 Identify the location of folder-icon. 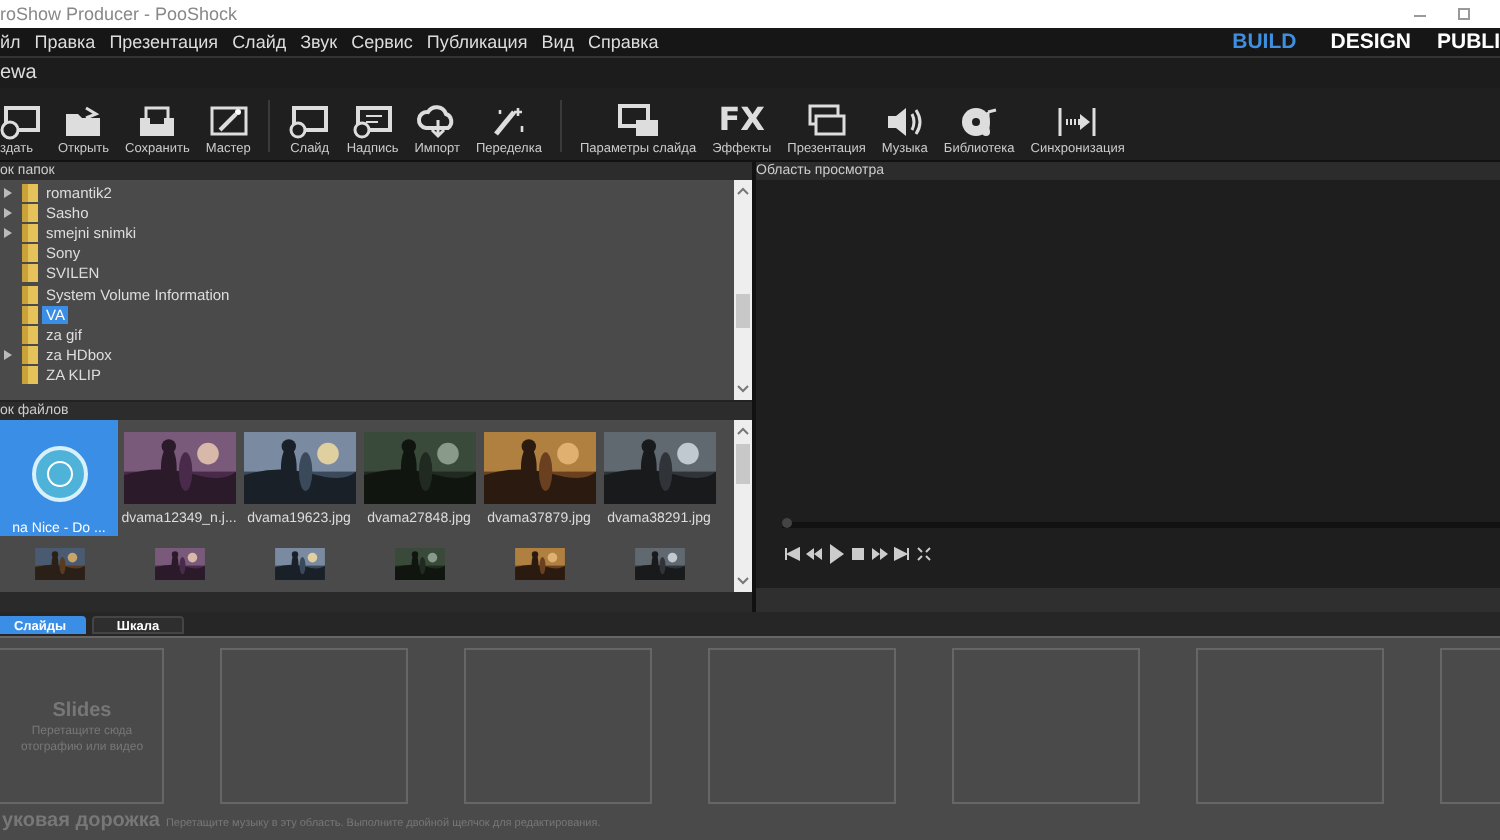
(83, 121).